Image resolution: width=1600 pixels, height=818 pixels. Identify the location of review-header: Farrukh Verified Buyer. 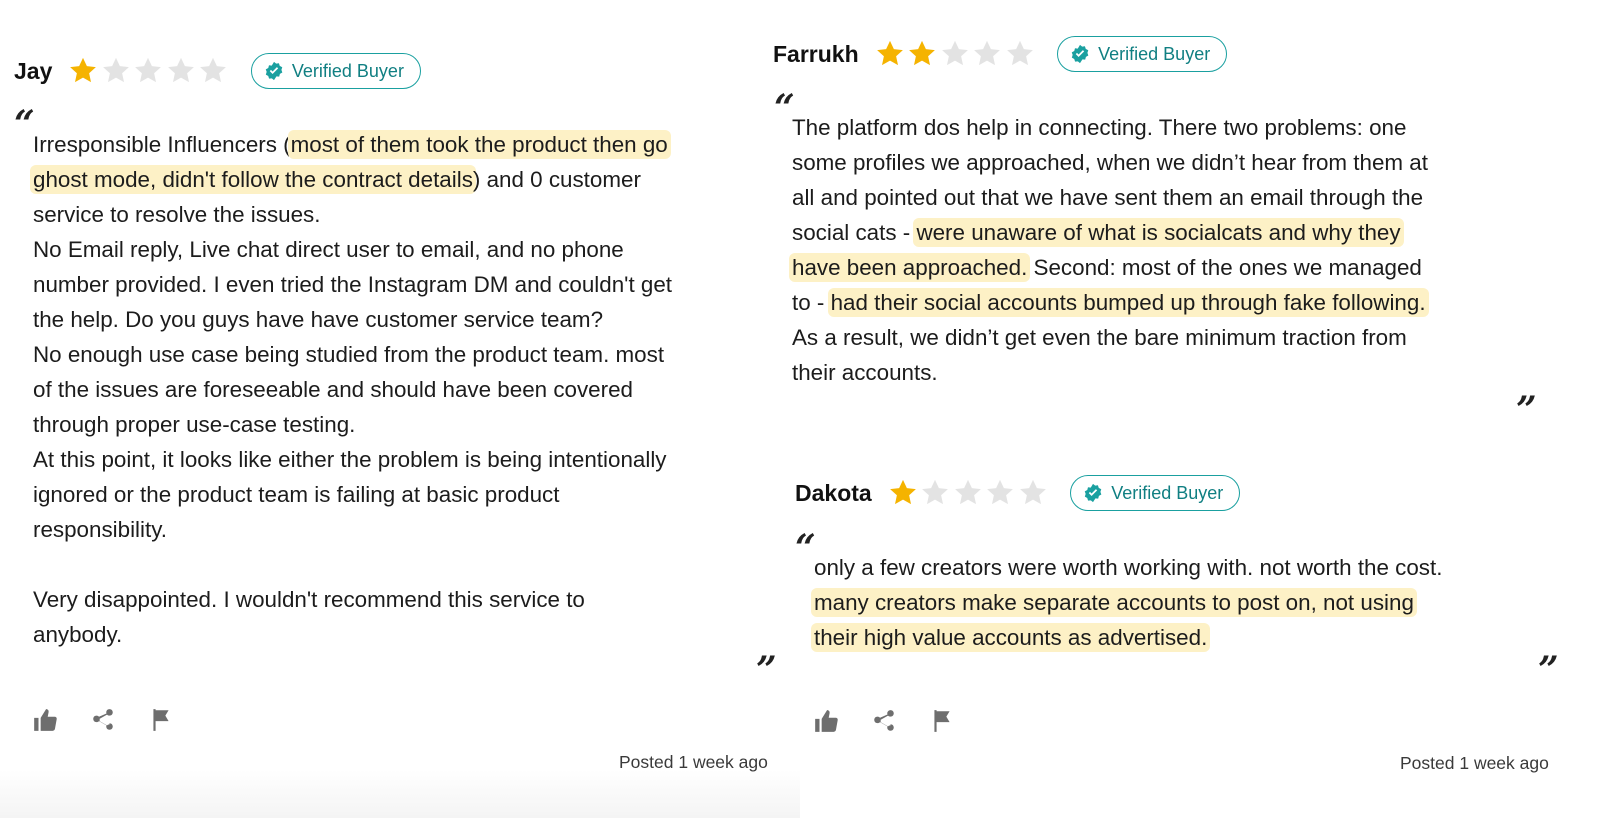
(1000, 54).